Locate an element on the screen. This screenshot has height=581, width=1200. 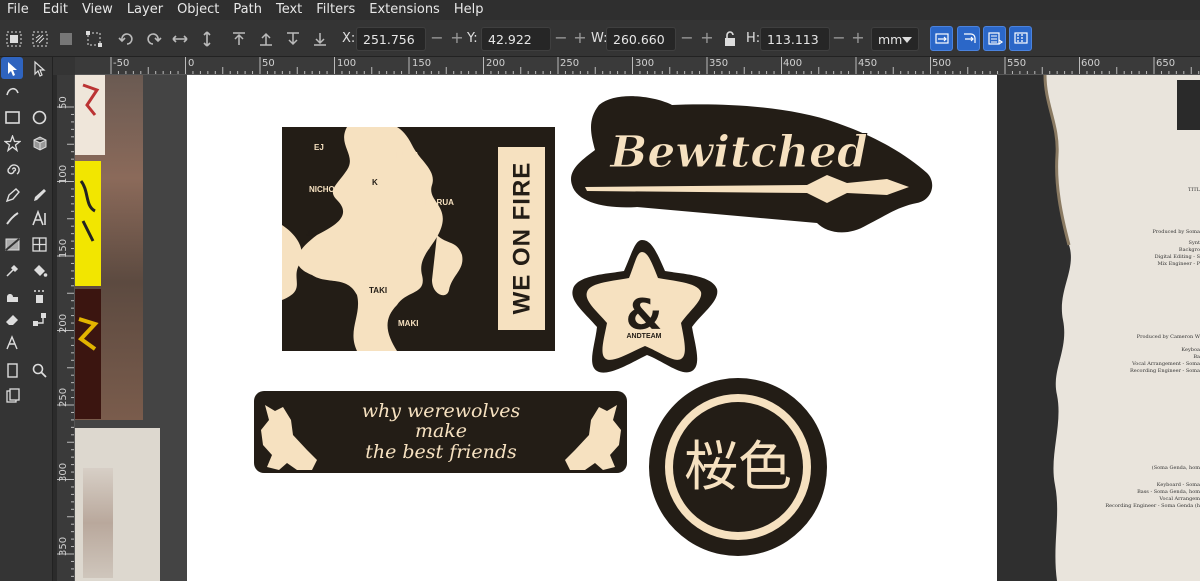
werewolves-sticker: why werewolves make the best friends is located at coordinates (440, 432).